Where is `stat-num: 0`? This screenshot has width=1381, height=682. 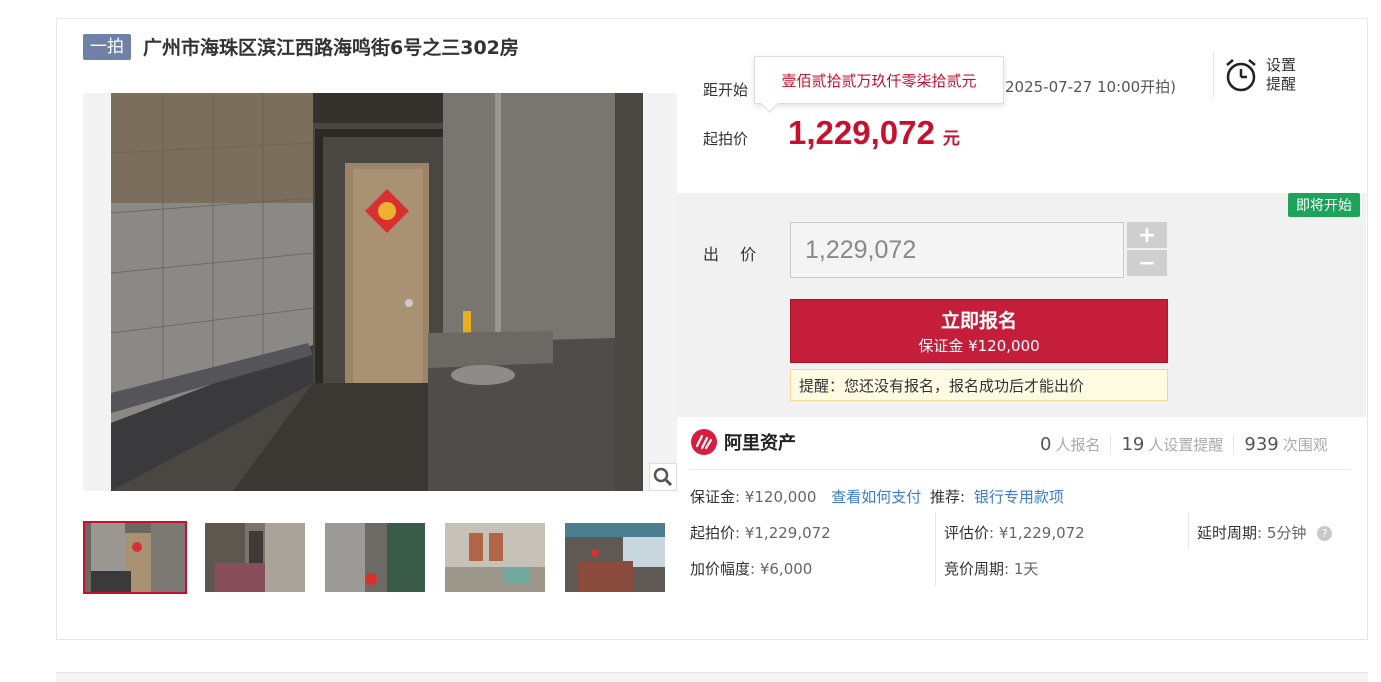
stat-num: 0 is located at coordinates (1046, 444).